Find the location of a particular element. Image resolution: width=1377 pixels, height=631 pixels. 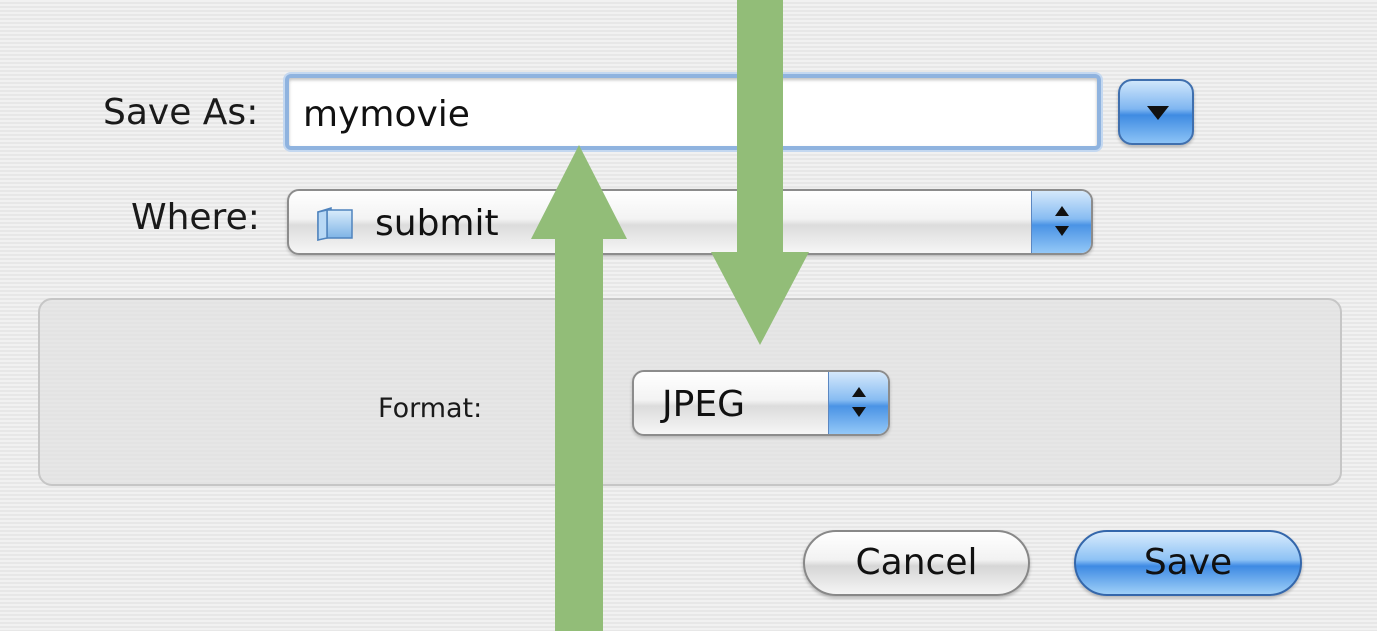

filename-value: mymovie is located at coordinates (386, 114).